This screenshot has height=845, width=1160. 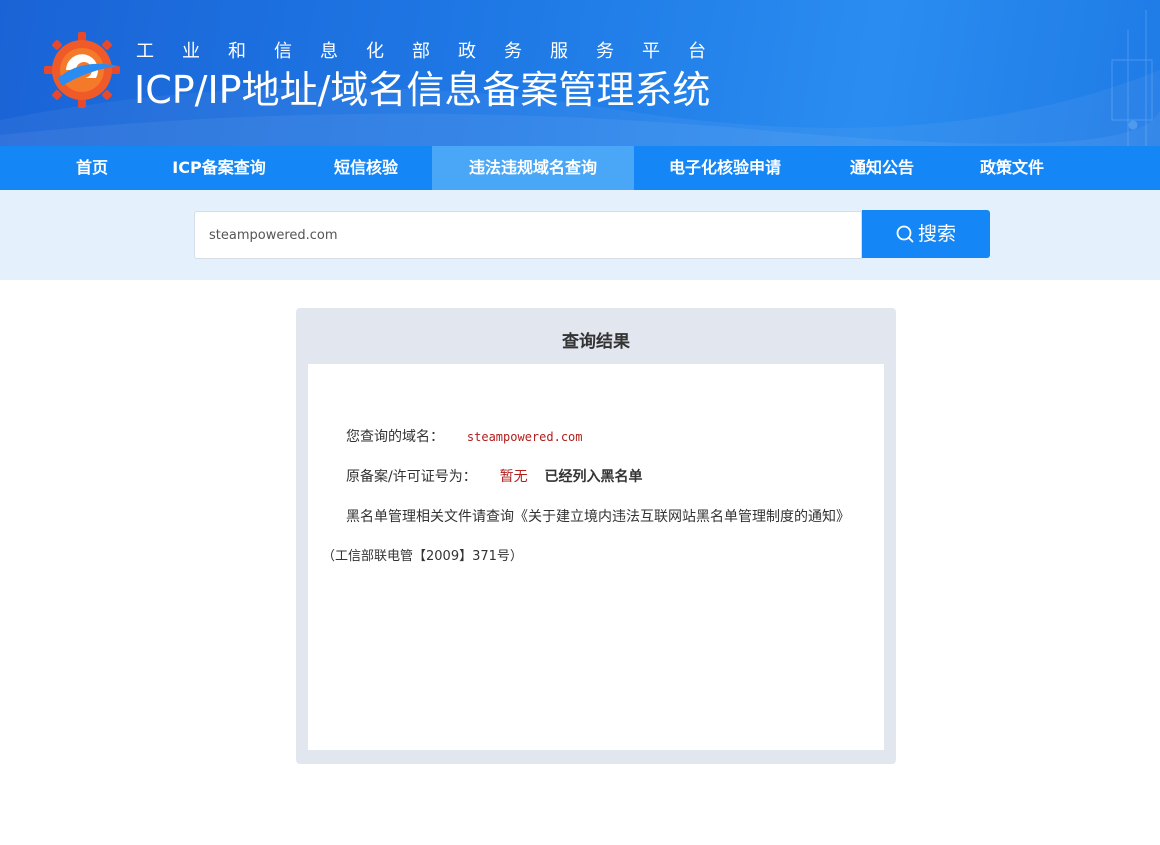 I want to click on search-icon, so click(x=905, y=234).